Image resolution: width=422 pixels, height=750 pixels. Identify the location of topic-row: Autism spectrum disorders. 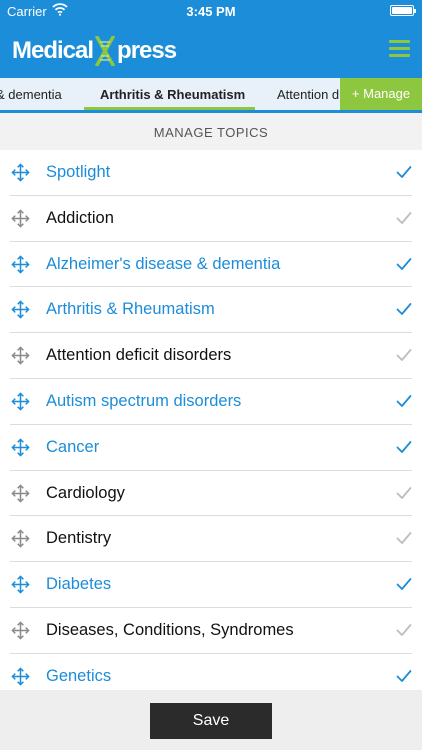
(211, 402).